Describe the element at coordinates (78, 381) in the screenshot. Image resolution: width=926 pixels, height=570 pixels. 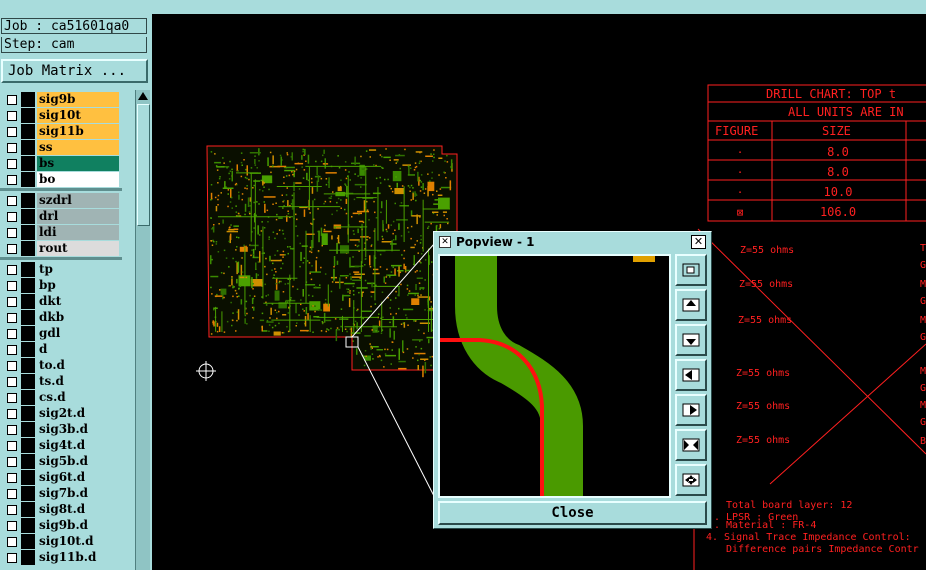
I see `layer-name: ts.d` at that location.